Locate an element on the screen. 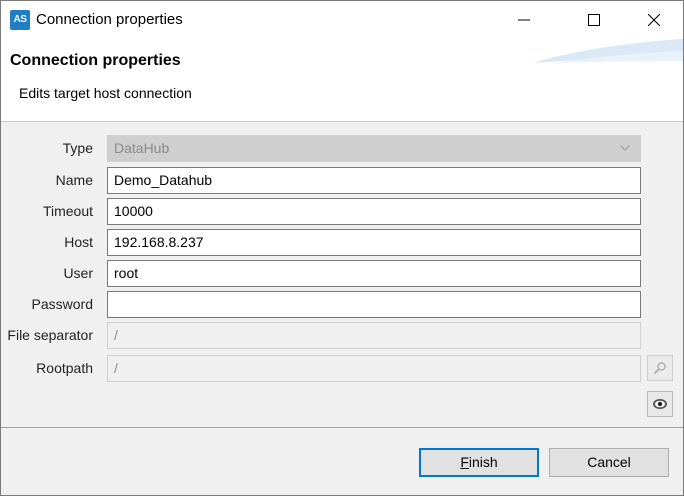 The height and width of the screenshot is (496, 684). password-label: Password is located at coordinates (62, 304).